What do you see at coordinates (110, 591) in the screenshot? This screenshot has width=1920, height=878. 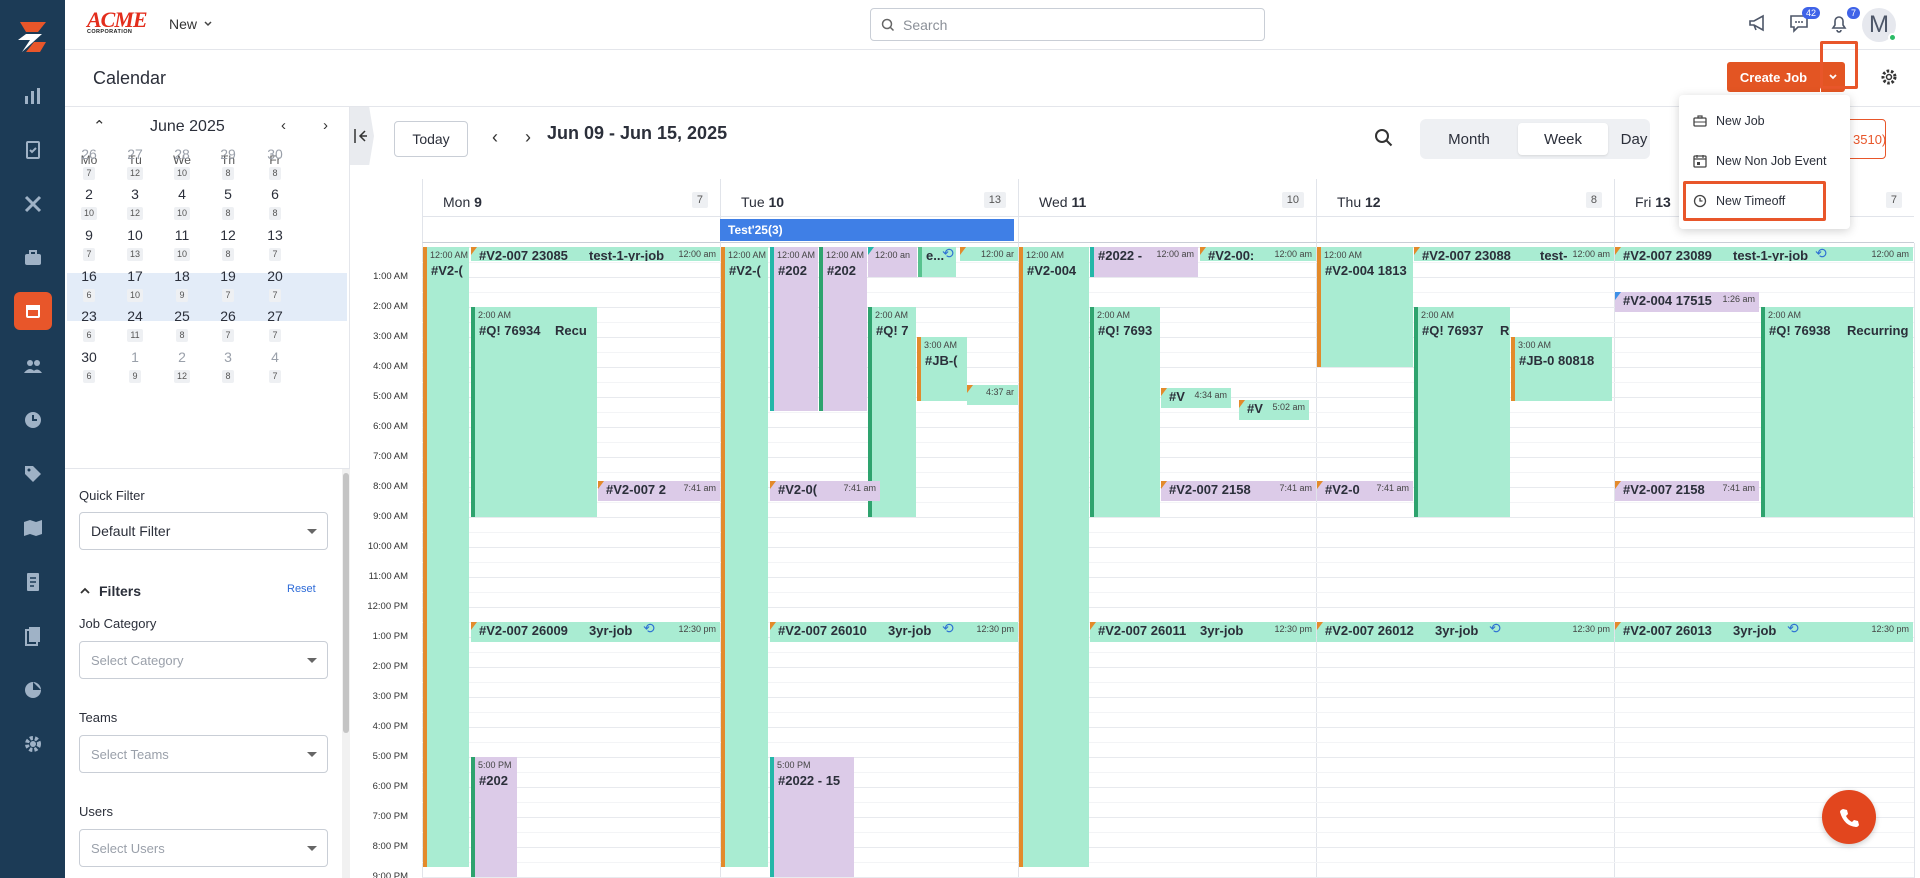 I see `filters-toggle: Filters` at bounding box center [110, 591].